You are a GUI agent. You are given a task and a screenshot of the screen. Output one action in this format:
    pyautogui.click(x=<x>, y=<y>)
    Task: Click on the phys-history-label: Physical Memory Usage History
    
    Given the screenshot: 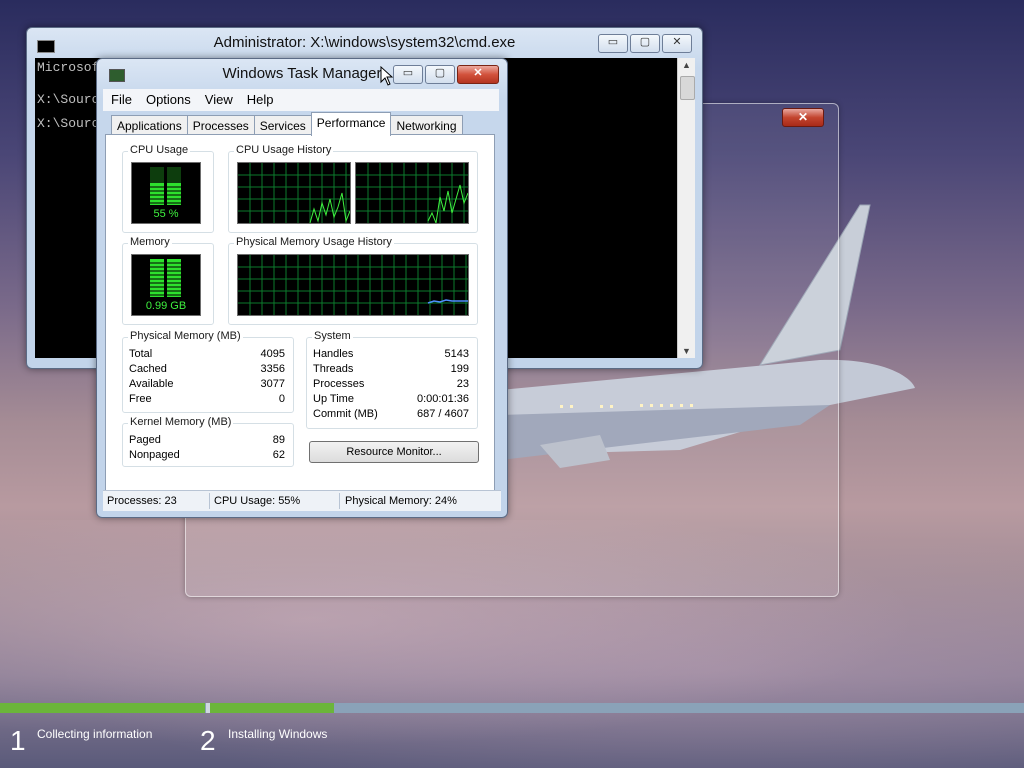 What is the action you would take?
    pyautogui.click(x=314, y=242)
    